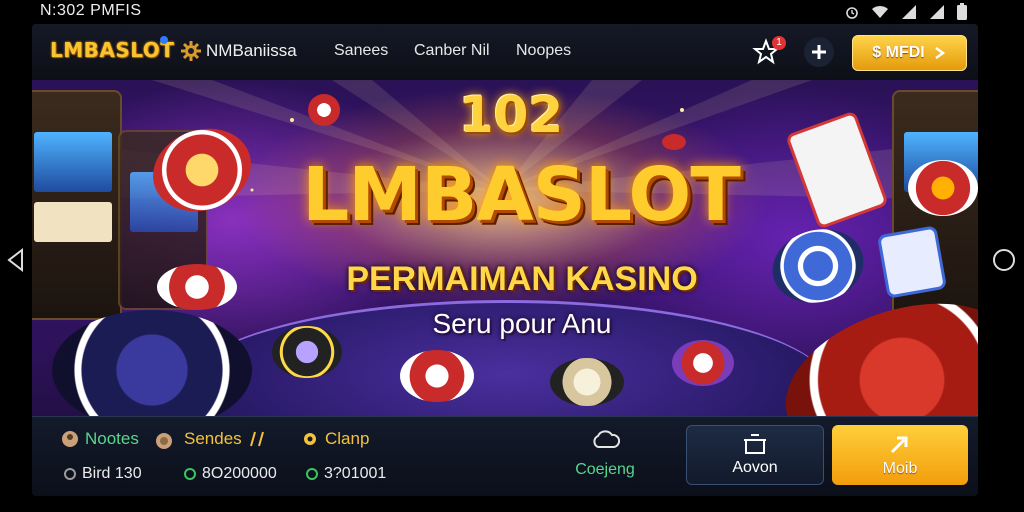 The width and height of the screenshot is (1024, 512). I want to click on aovon-label: Aovon, so click(755, 467).